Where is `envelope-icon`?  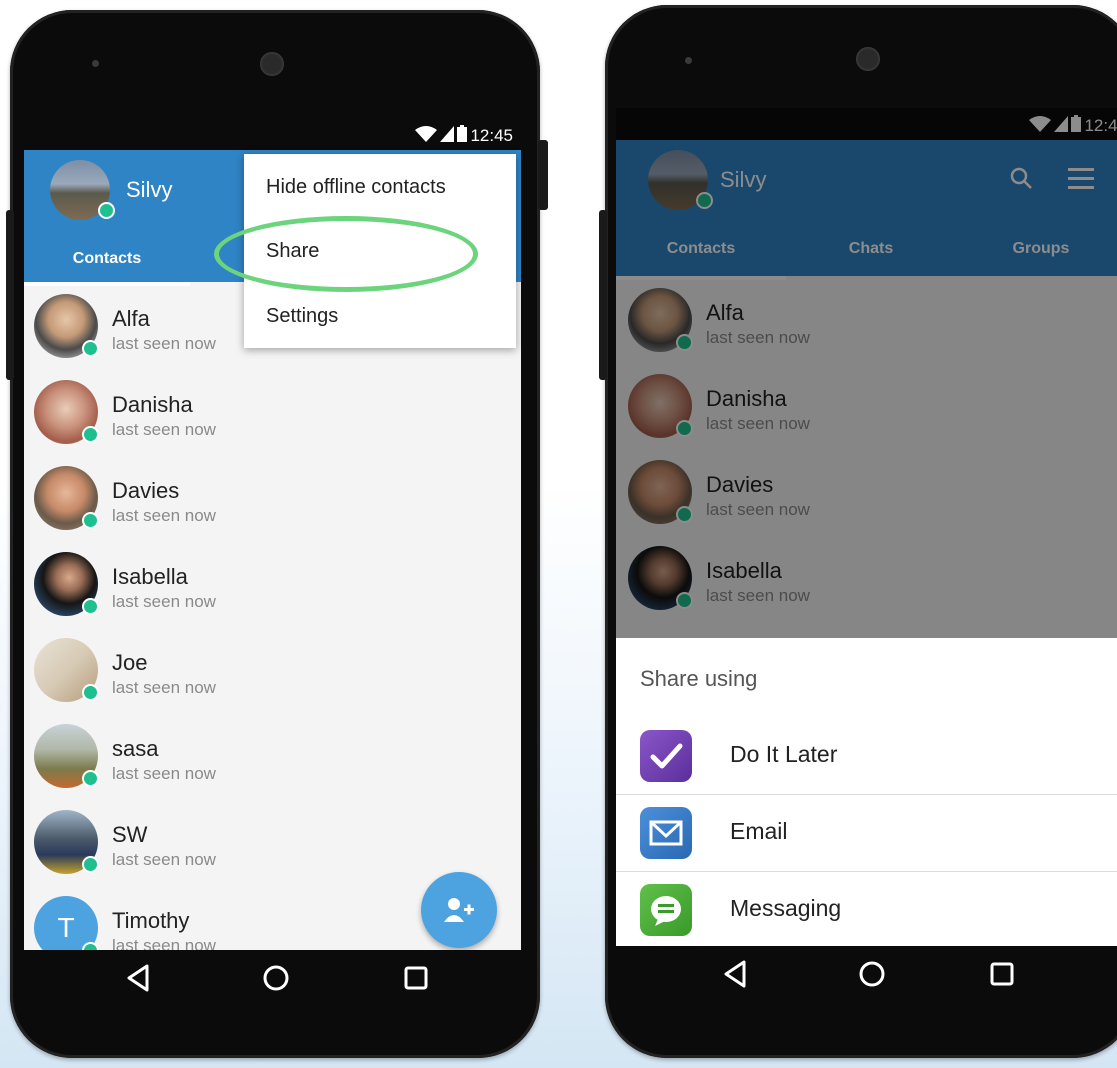
envelope-icon is located at coordinates (666, 833).